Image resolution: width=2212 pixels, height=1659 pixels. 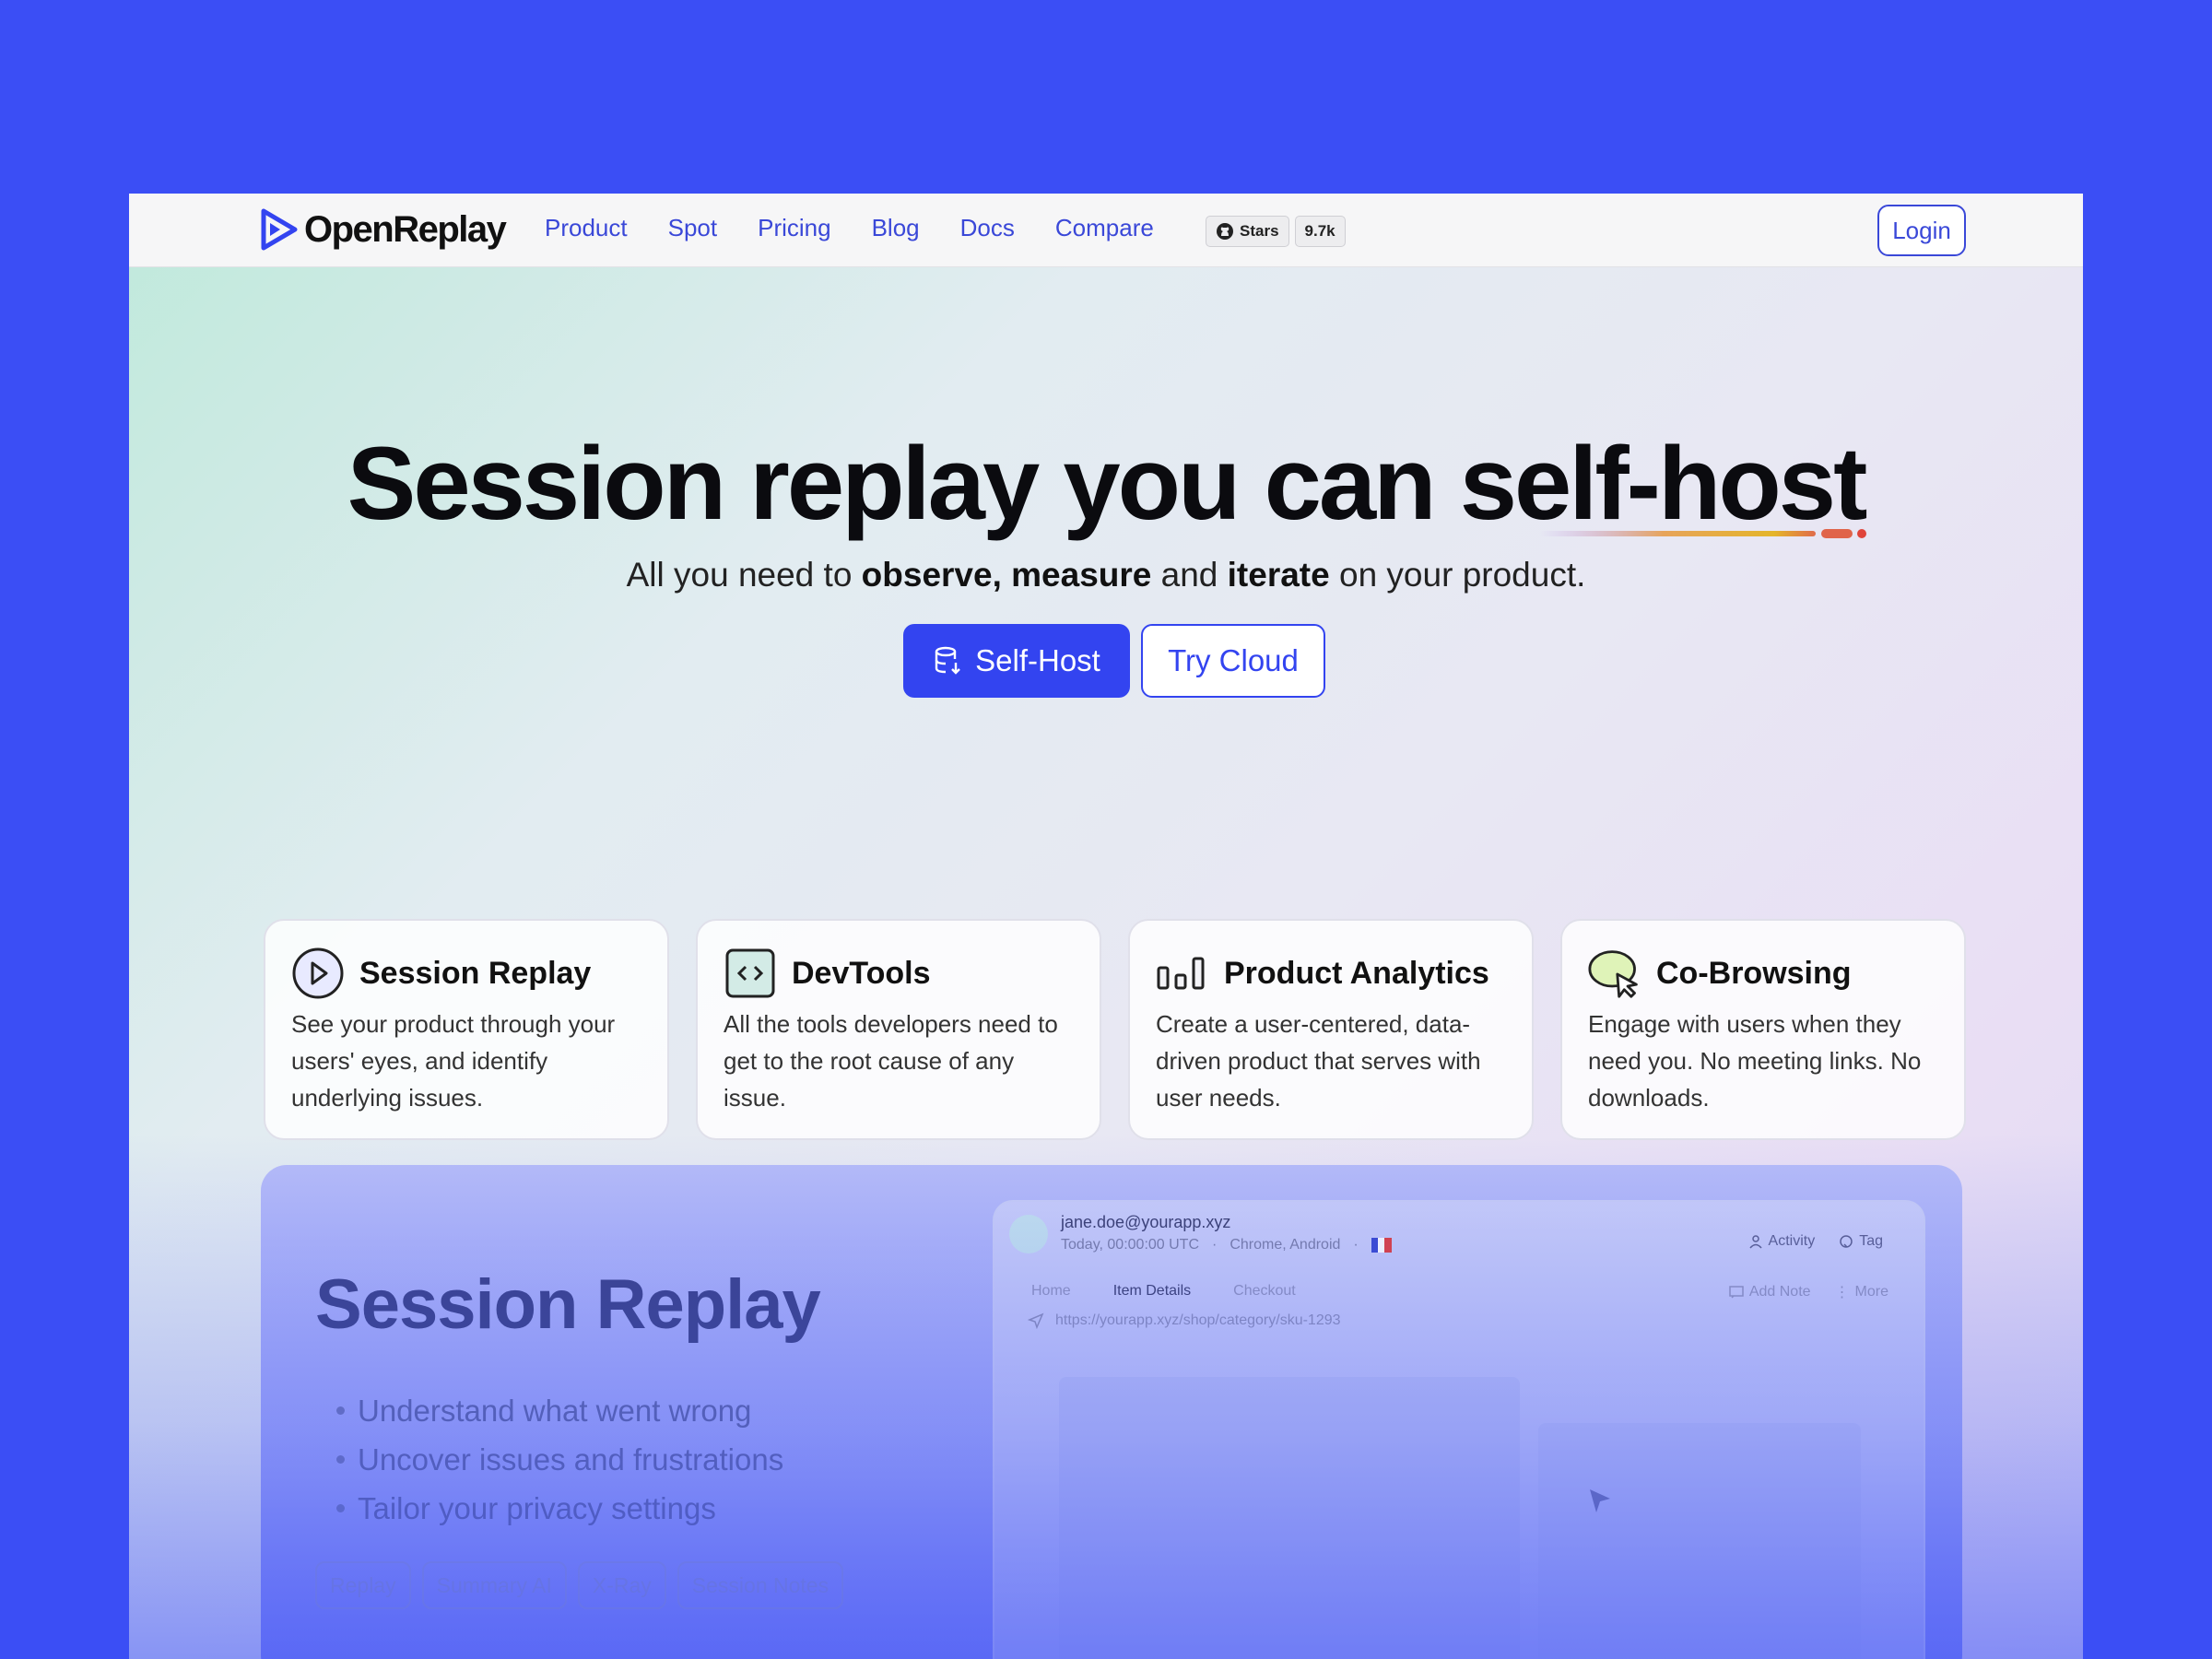 I want to click on github-stars-widget: Stars 9.7k, so click(x=1276, y=231).